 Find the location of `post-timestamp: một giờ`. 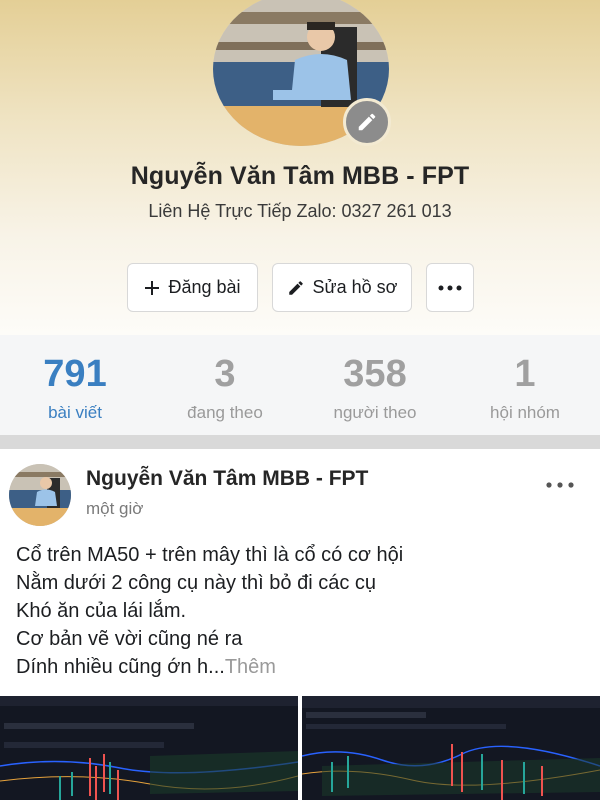

post-timestamp: một giờ is located at coordinates (115, 508).